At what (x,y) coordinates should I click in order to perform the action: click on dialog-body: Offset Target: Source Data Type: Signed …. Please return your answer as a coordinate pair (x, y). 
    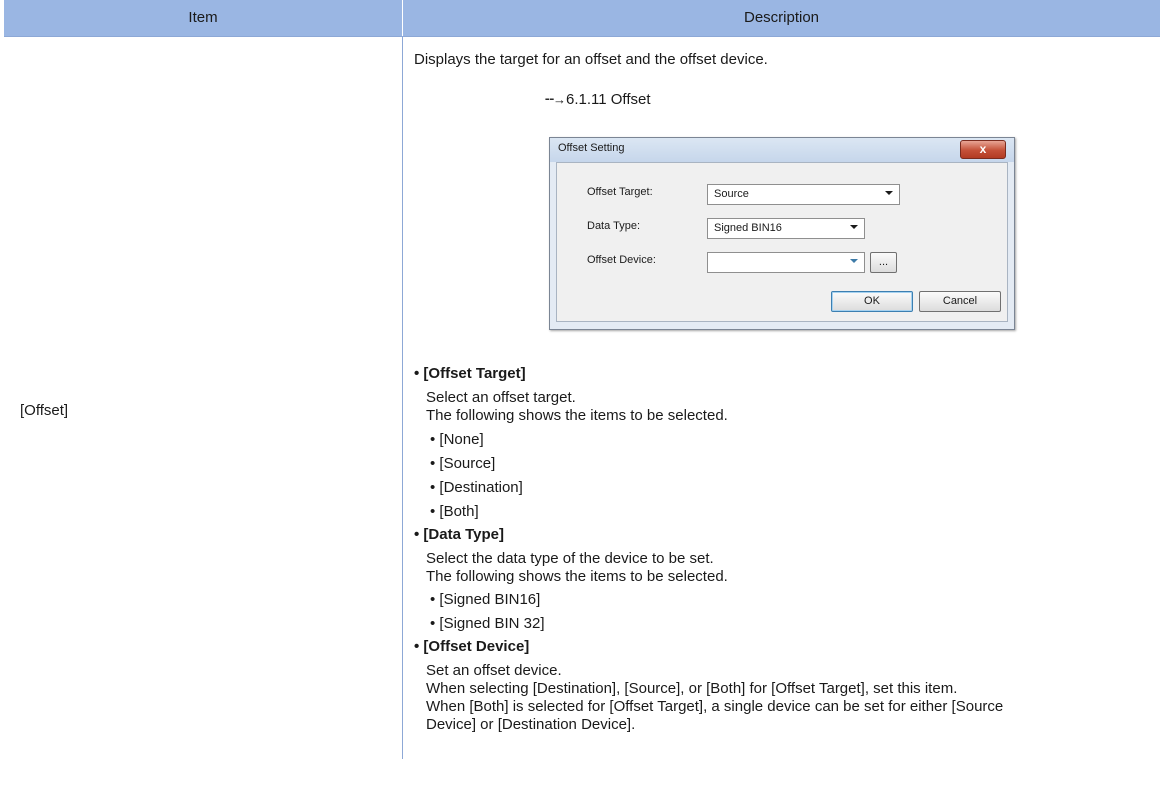
    Looking at the image, I should click on (782, 242).